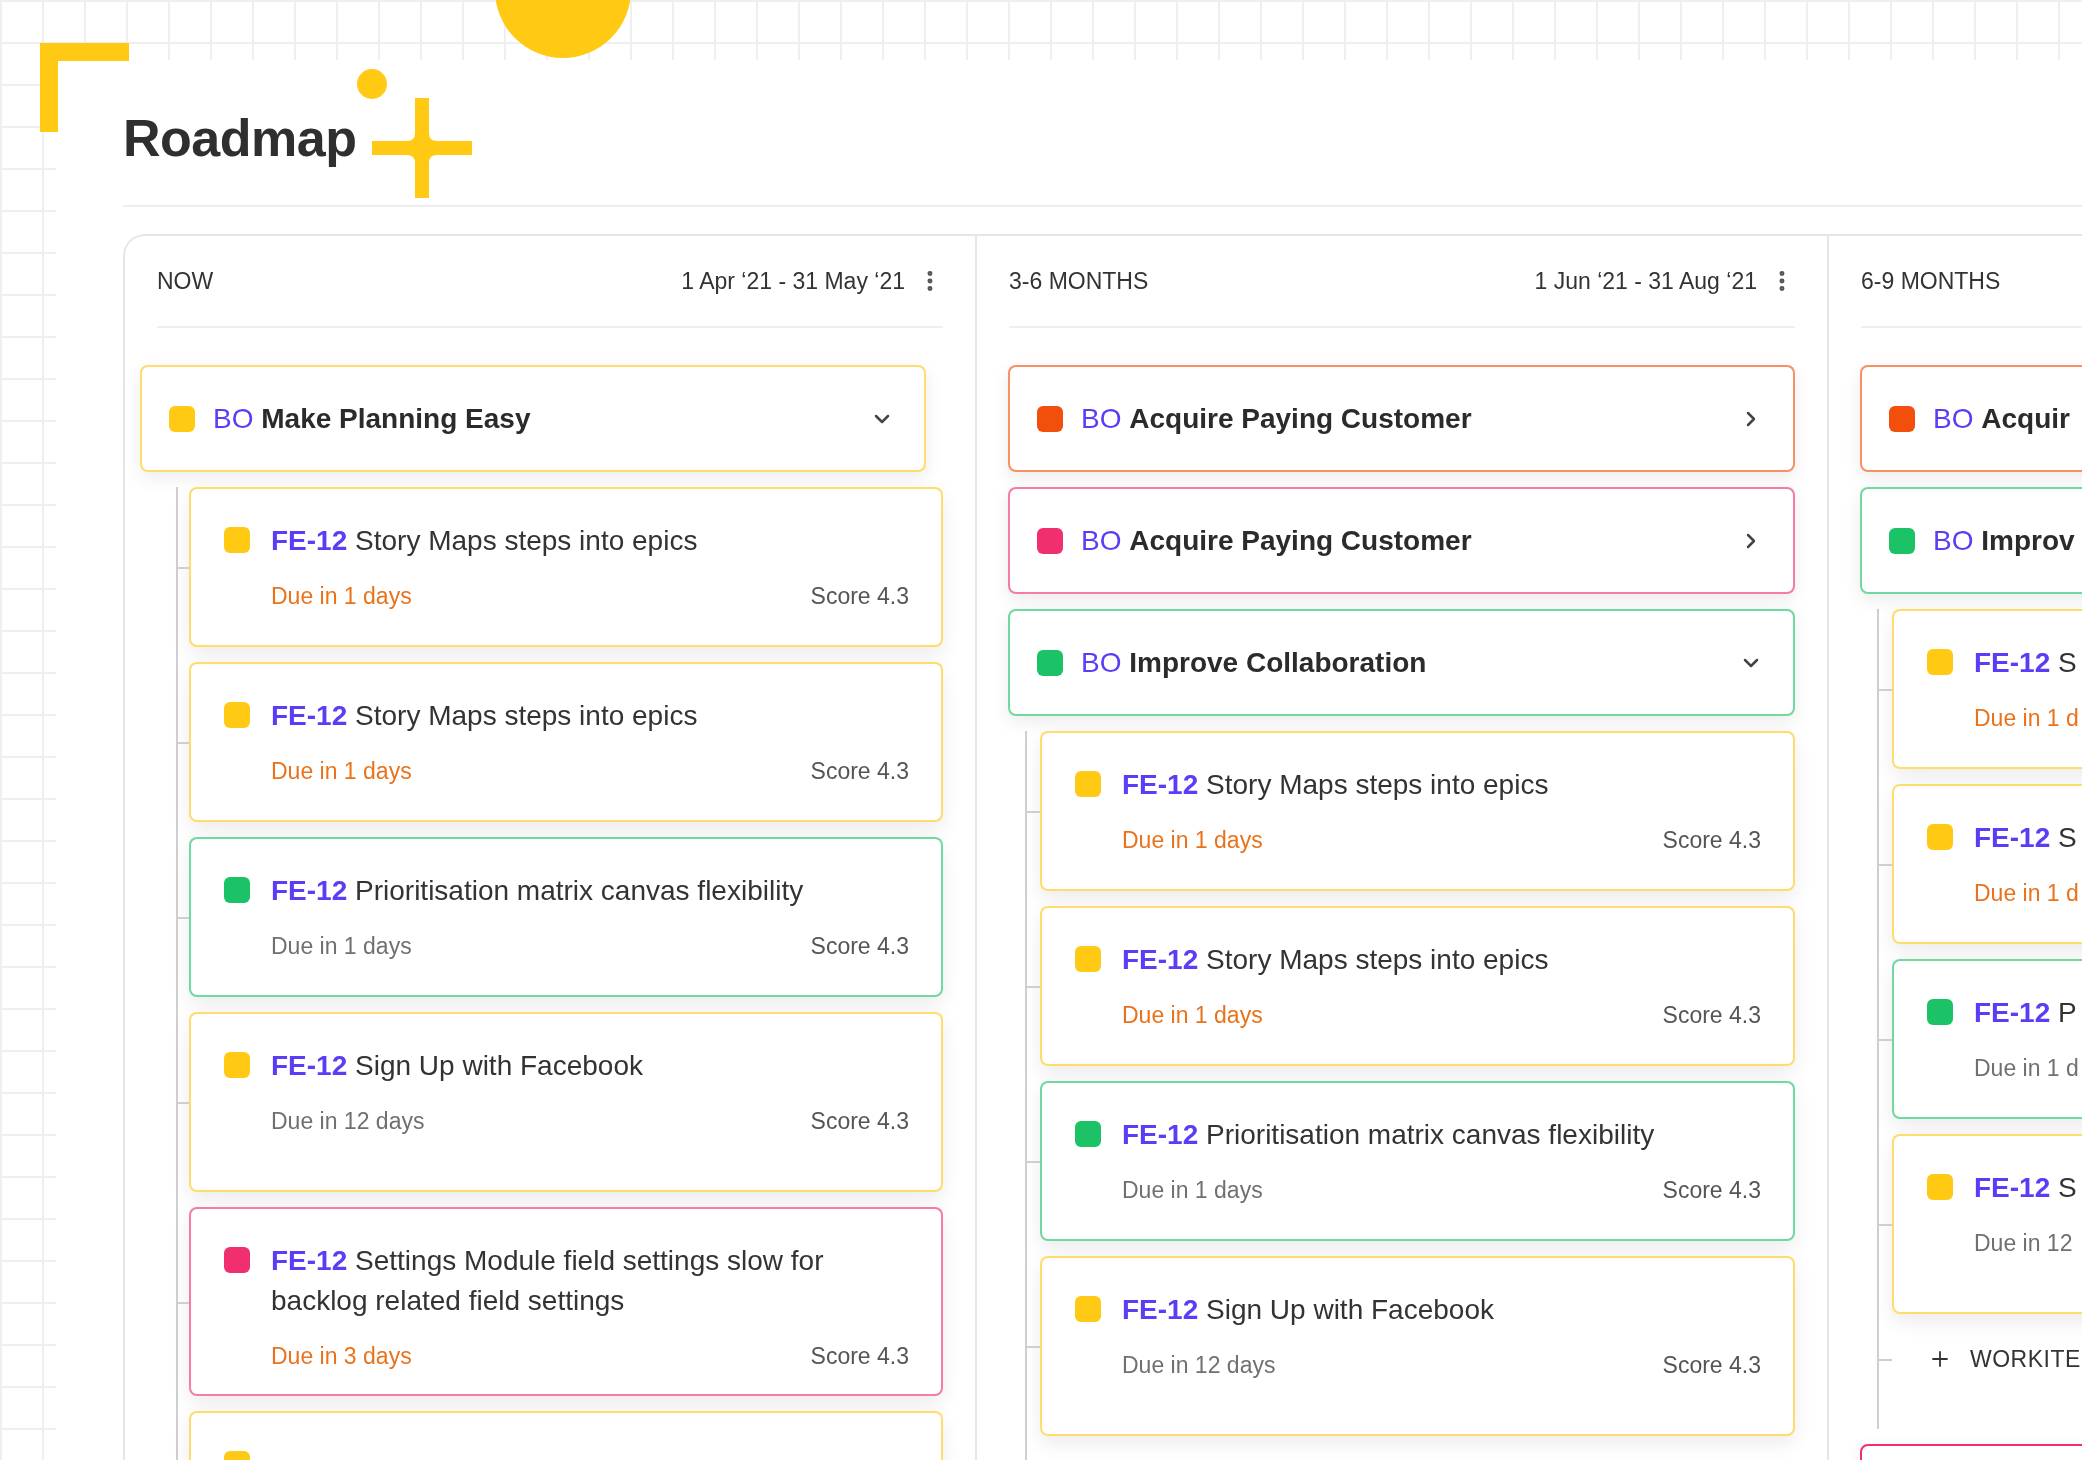 The image size is (2082, 1460). Describe the element at coordinates (372, 84) in the screenshot. I see `dot-decoration` at that location.